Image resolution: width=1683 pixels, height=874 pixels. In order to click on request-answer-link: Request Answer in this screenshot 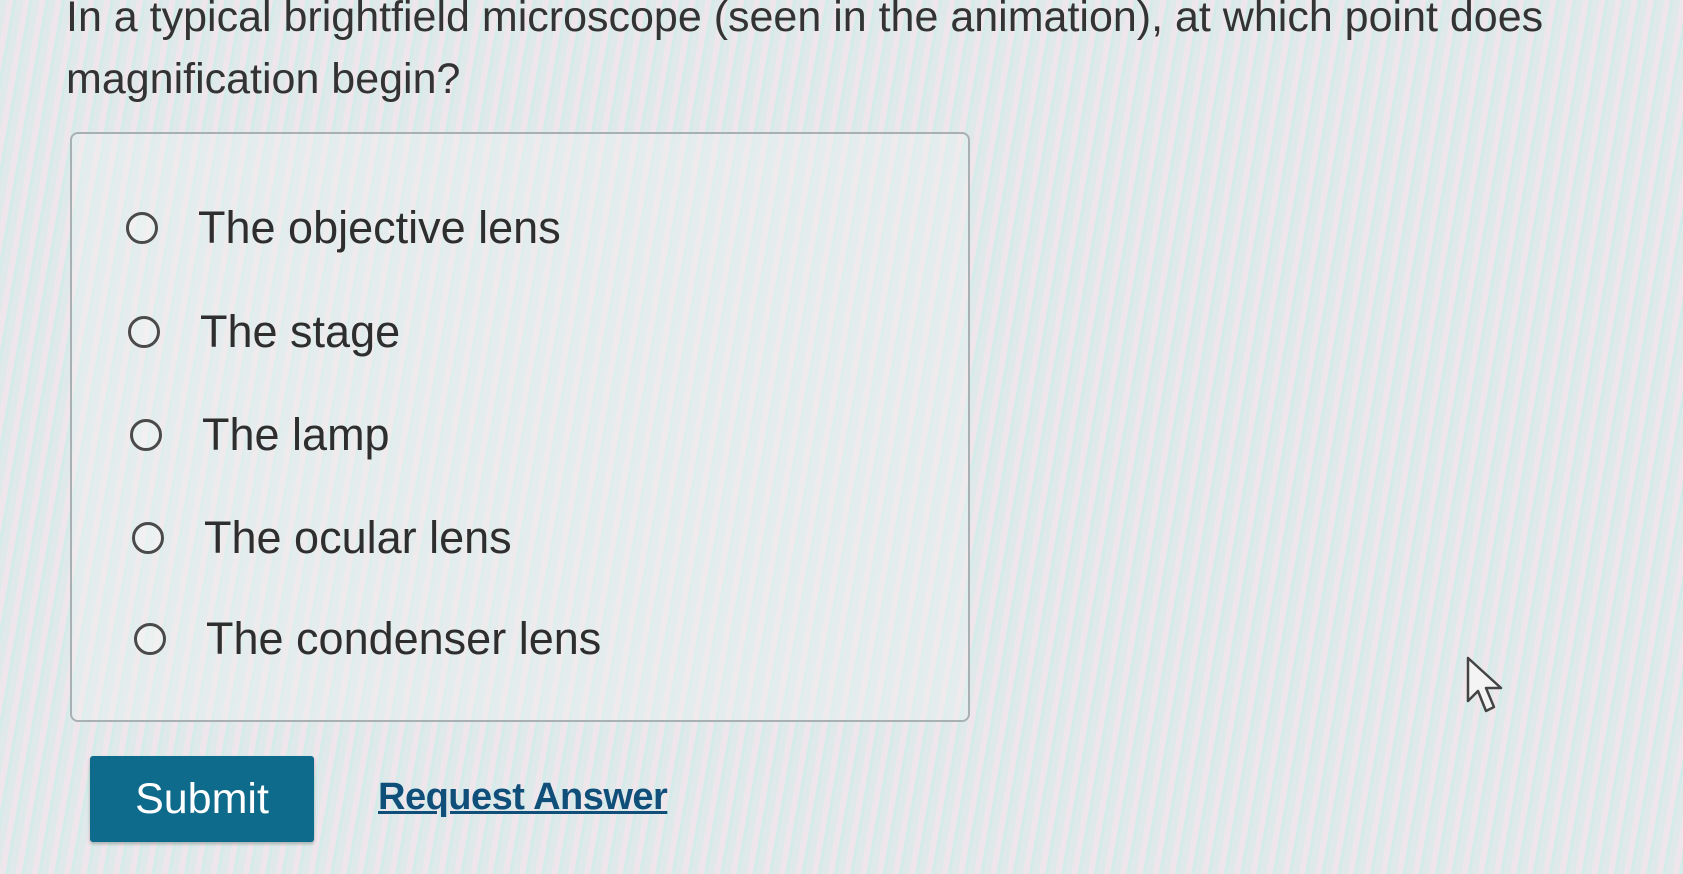, I will do `click(523, 797)`.